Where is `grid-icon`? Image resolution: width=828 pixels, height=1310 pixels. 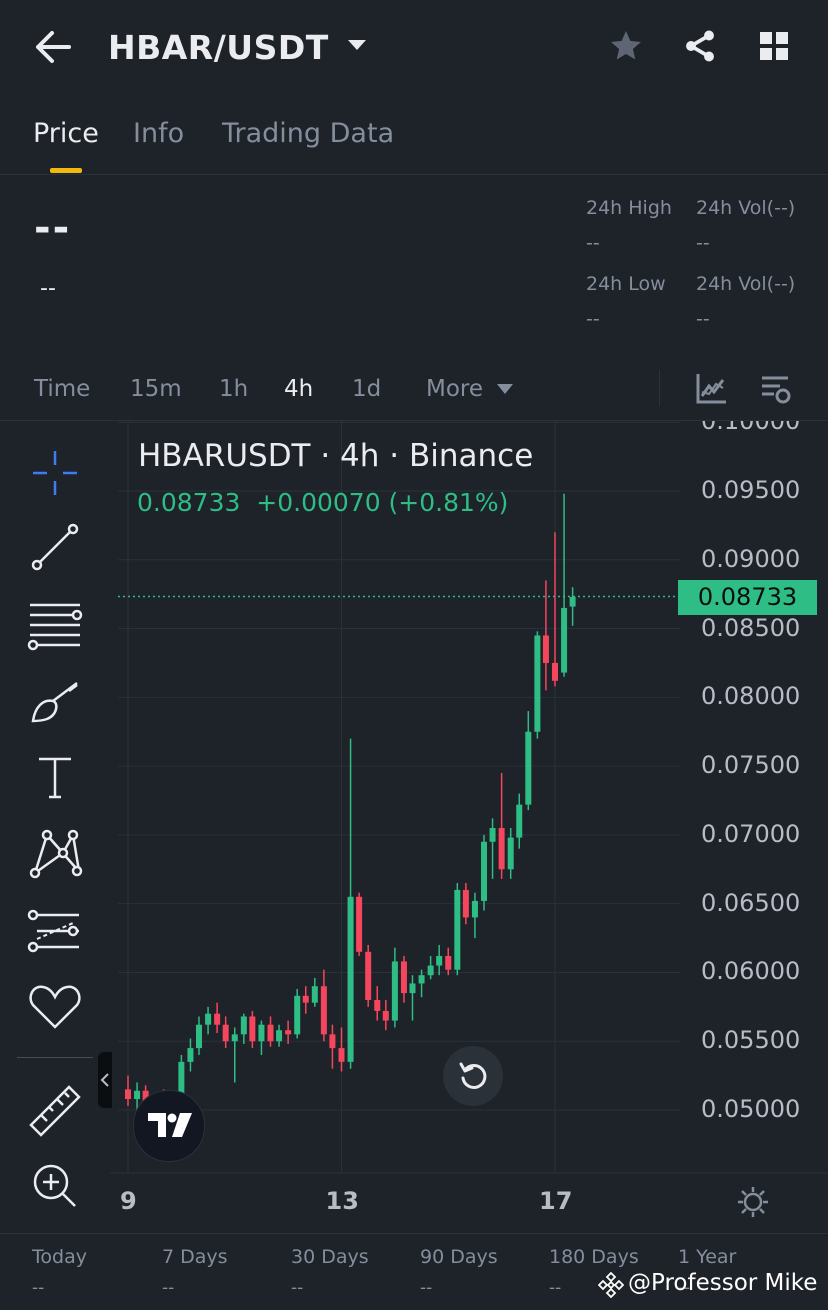 grid-icon is located at coordinates (774, 46).